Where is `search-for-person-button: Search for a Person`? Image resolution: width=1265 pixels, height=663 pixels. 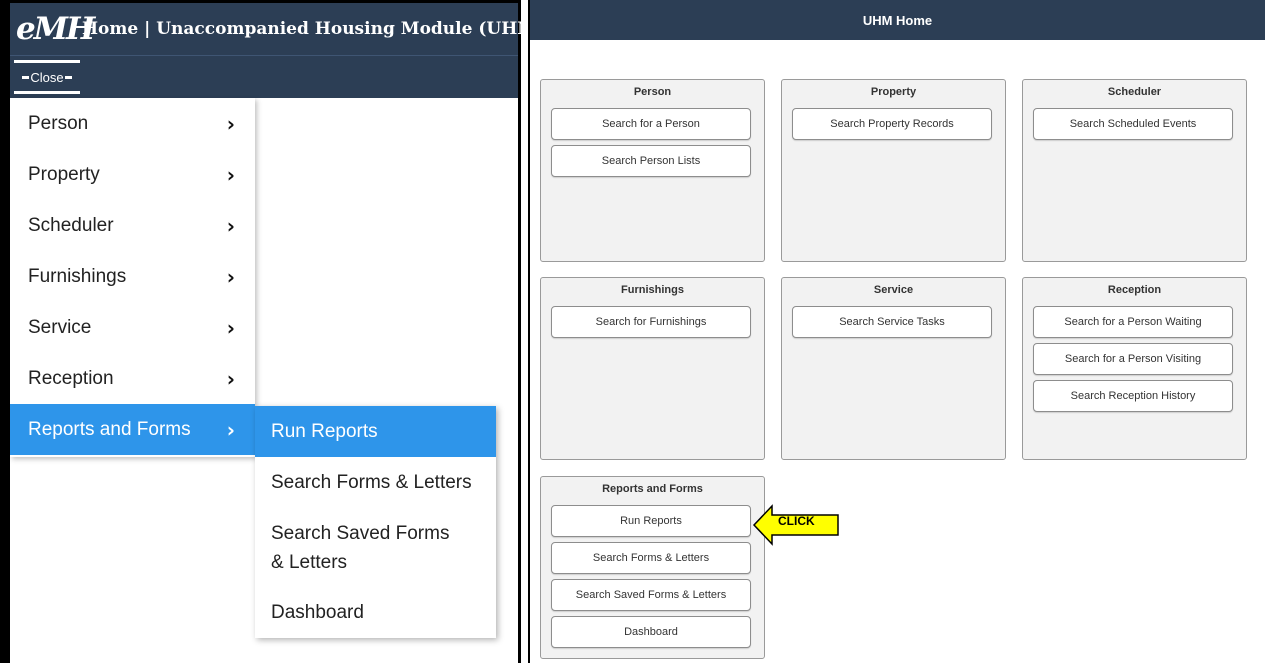
search-for-person-button: Search for a Person is located at coordinates (651, 124).